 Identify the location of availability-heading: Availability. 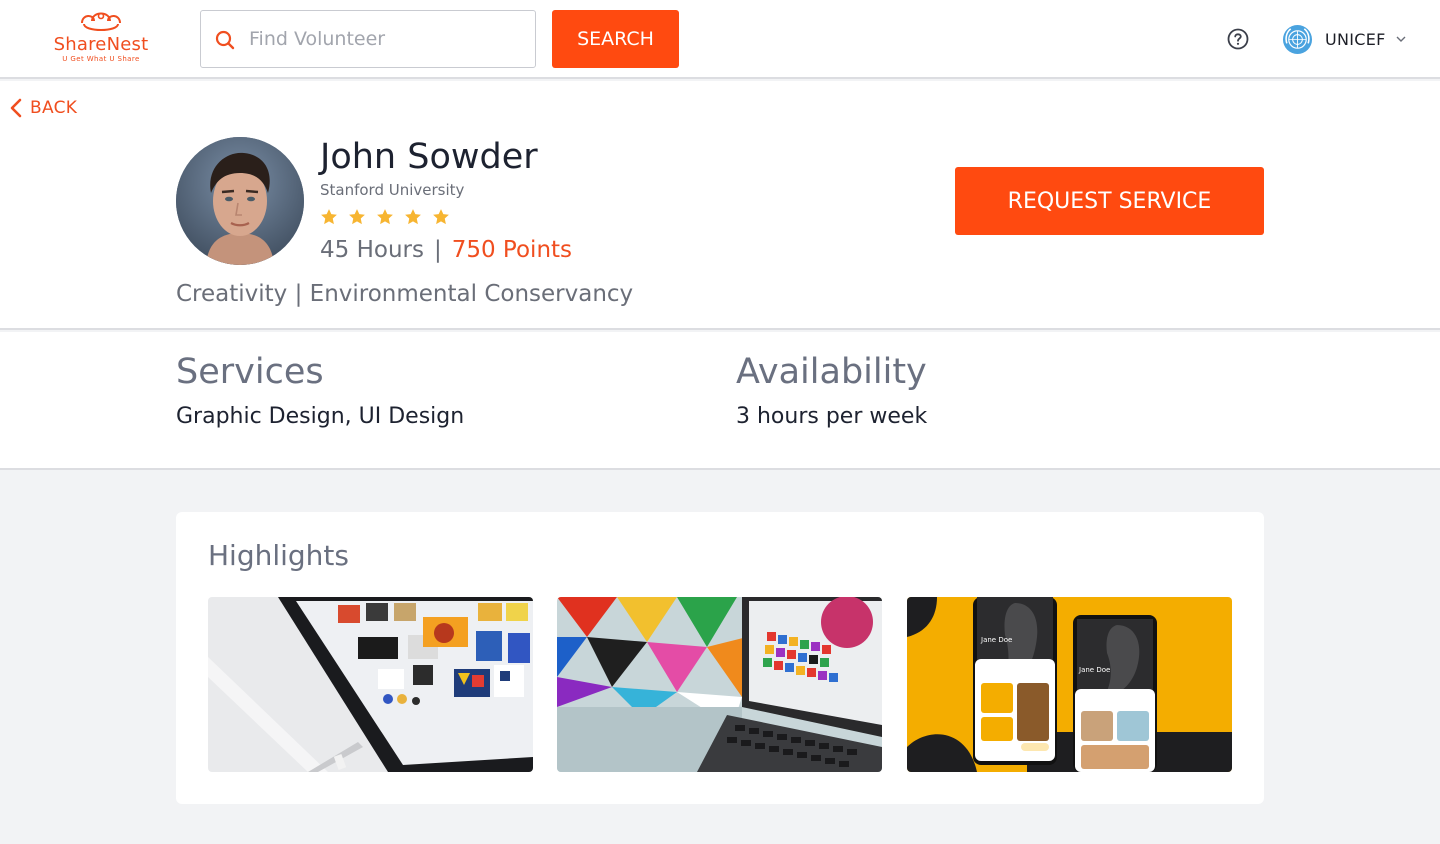
(831, 372).